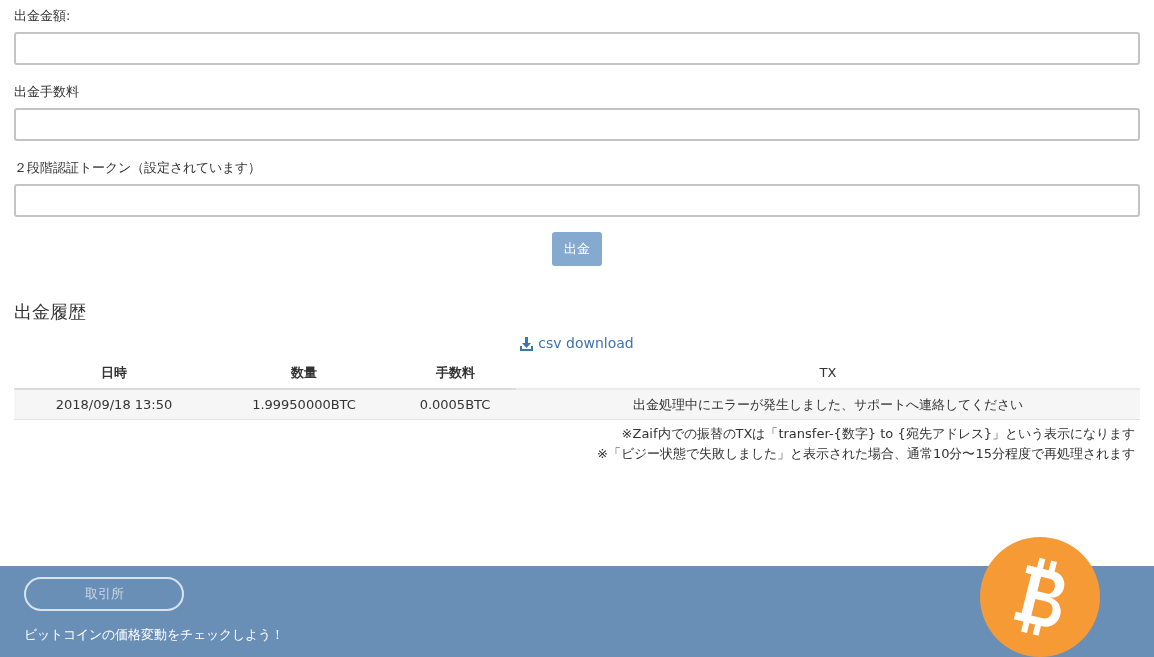  I want to click on note-text: ※Zaif内での振替のTXは「transfer-{数字} to {宛先アドレス}」という表示になります, so click(878, 434).